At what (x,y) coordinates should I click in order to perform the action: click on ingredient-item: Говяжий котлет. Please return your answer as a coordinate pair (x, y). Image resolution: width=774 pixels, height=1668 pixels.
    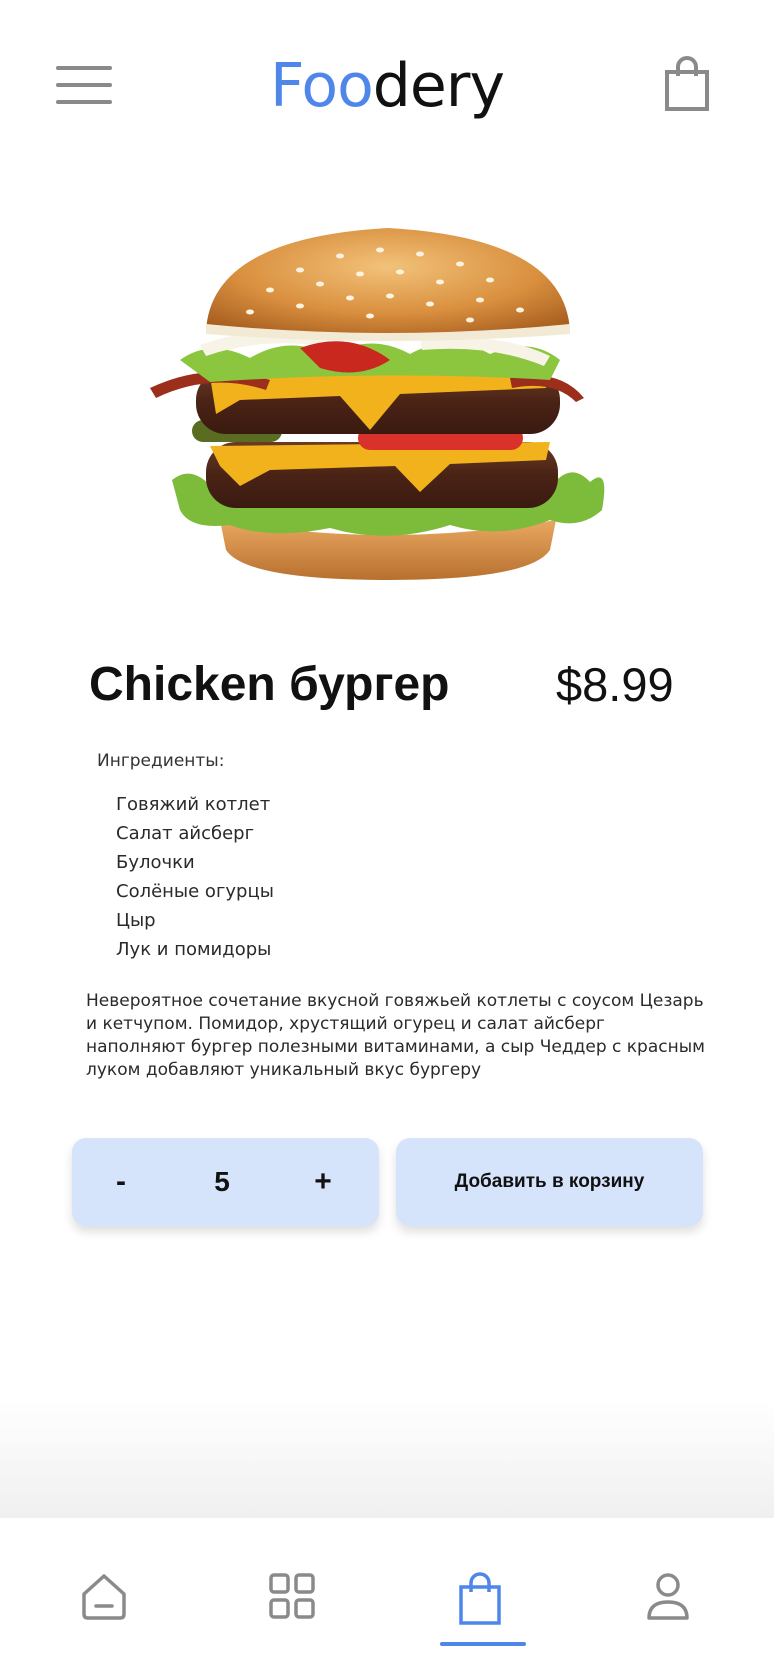
    Looking at the image, I should click on (193, 804).